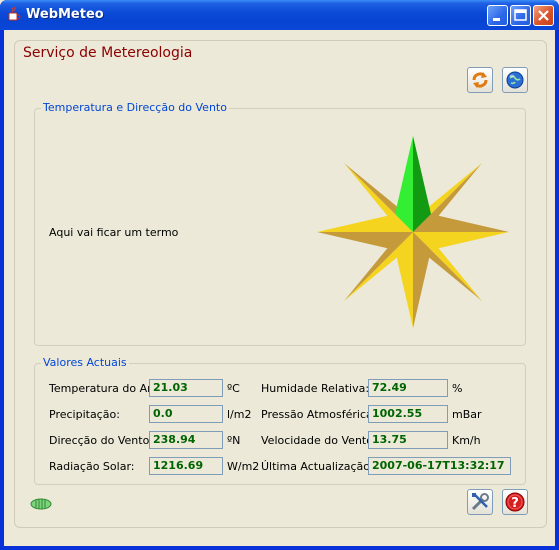 The width and height of the screenshot is (559, 550). Describe the element at coordinates (439, 466) in the screenshot. I see `last-update-field: 2007-06-17T13:32:17` at that location.